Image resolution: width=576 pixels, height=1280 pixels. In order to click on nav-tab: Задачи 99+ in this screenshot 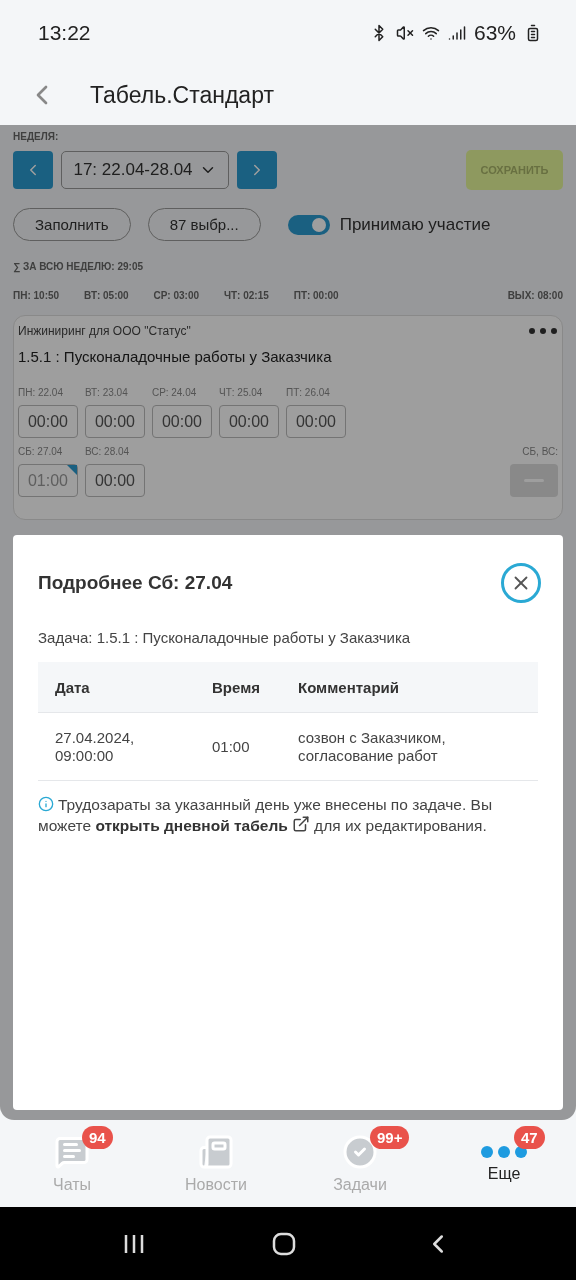, I will do `click(360, 1163)`.